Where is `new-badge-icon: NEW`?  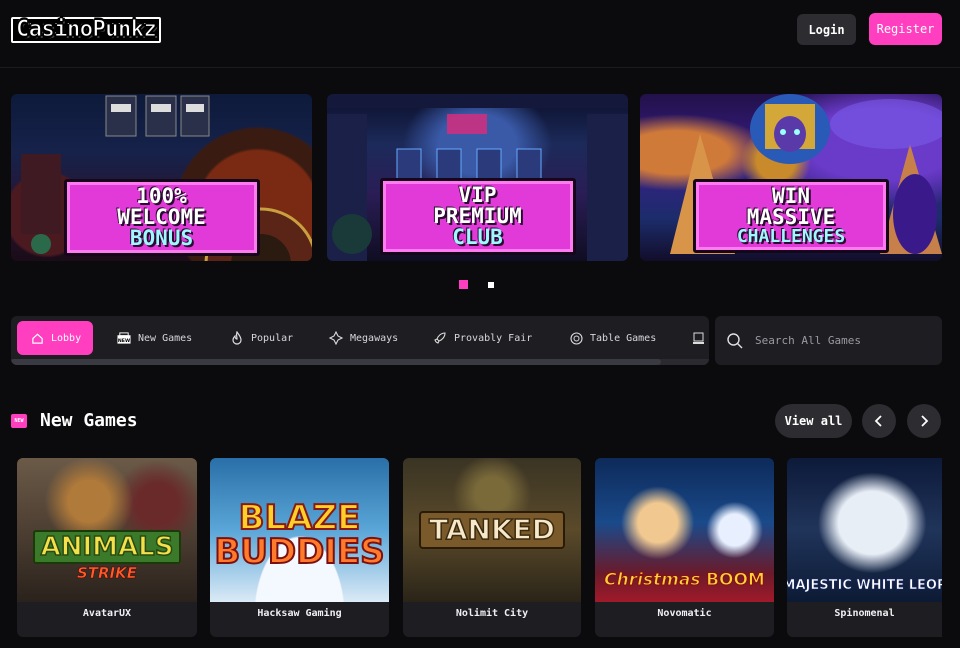 new-badge-icon: NEW is located at coordinates (124, 338).